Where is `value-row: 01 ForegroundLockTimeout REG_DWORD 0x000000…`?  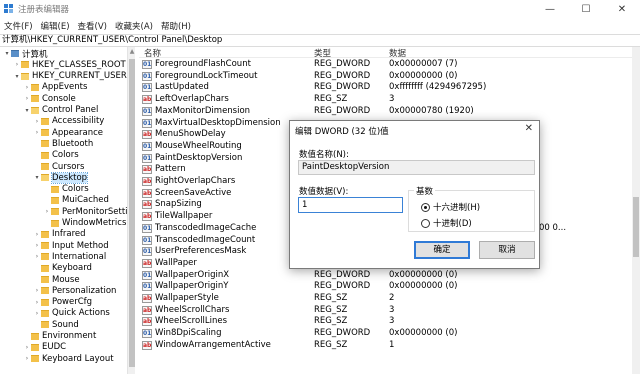 value-row: 01 ForegroundLockTimeout REG_DWORD 0x000000… is located at coordinates (389, 77).